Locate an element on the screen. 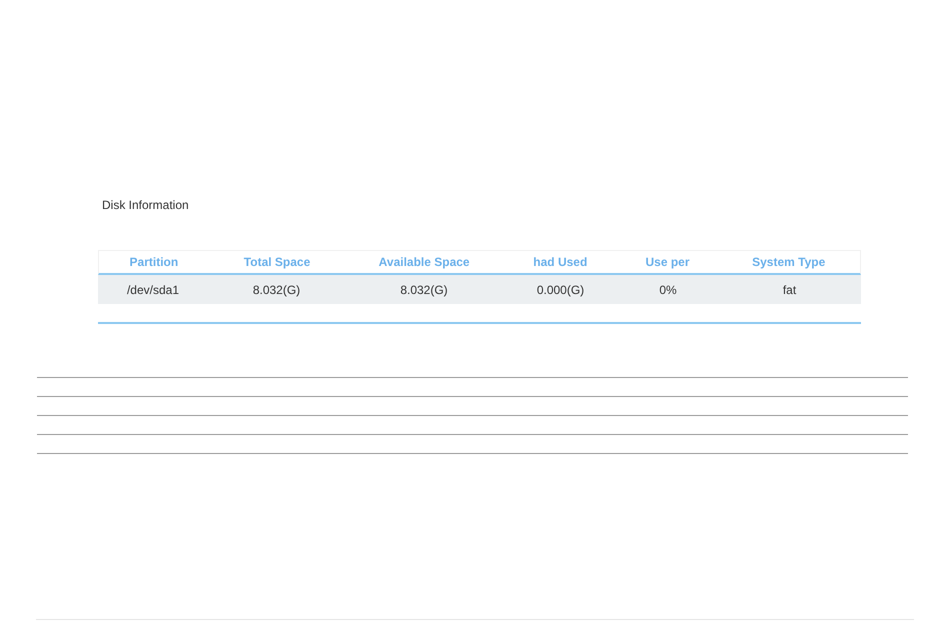 Image resolution: width=950 pixels, height=640 pixels. table-cell-text: /dev/sda1 is located at coordinates (153, 290).